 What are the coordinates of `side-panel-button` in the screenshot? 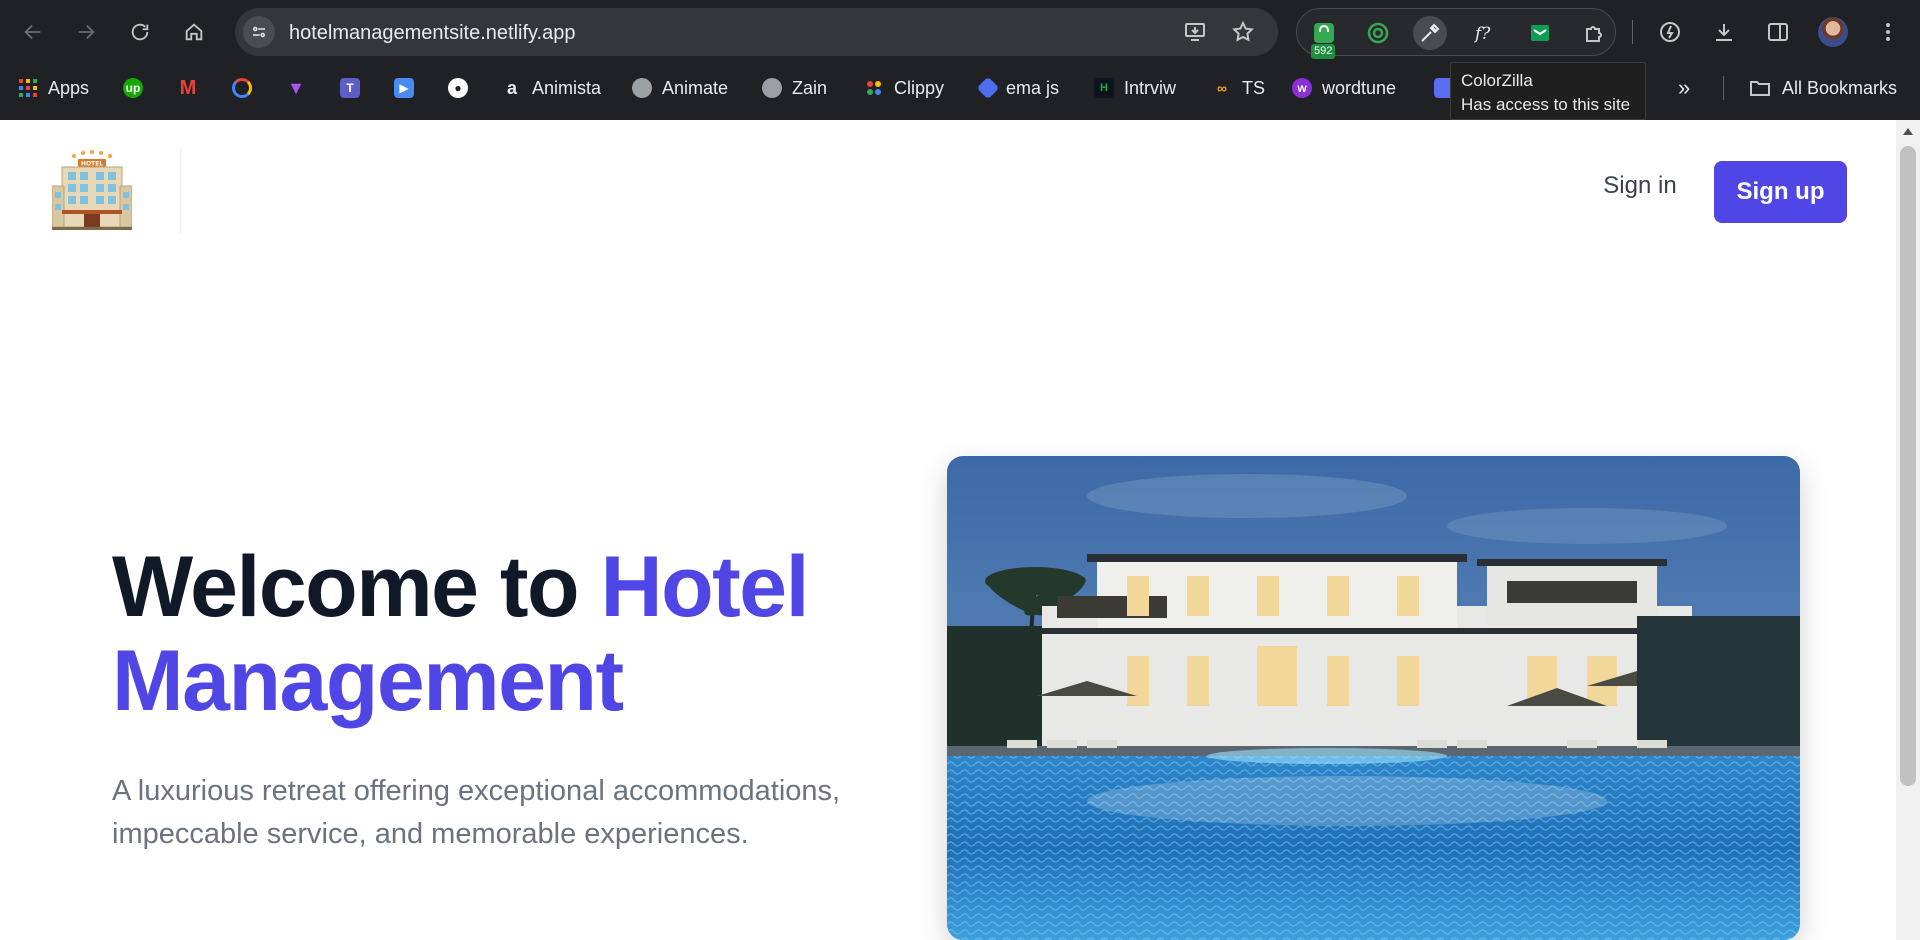 It's located at (1778, 32).